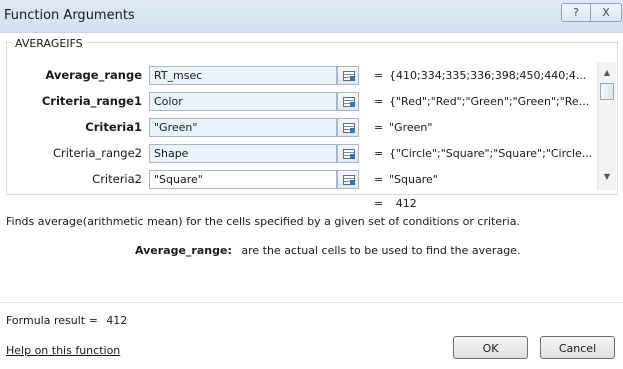 The width and height of the screenshot is (623, 369). Describe the element at coordinates (607, 91) in the screenshot. I see `scrollbar-thumb` at that location.